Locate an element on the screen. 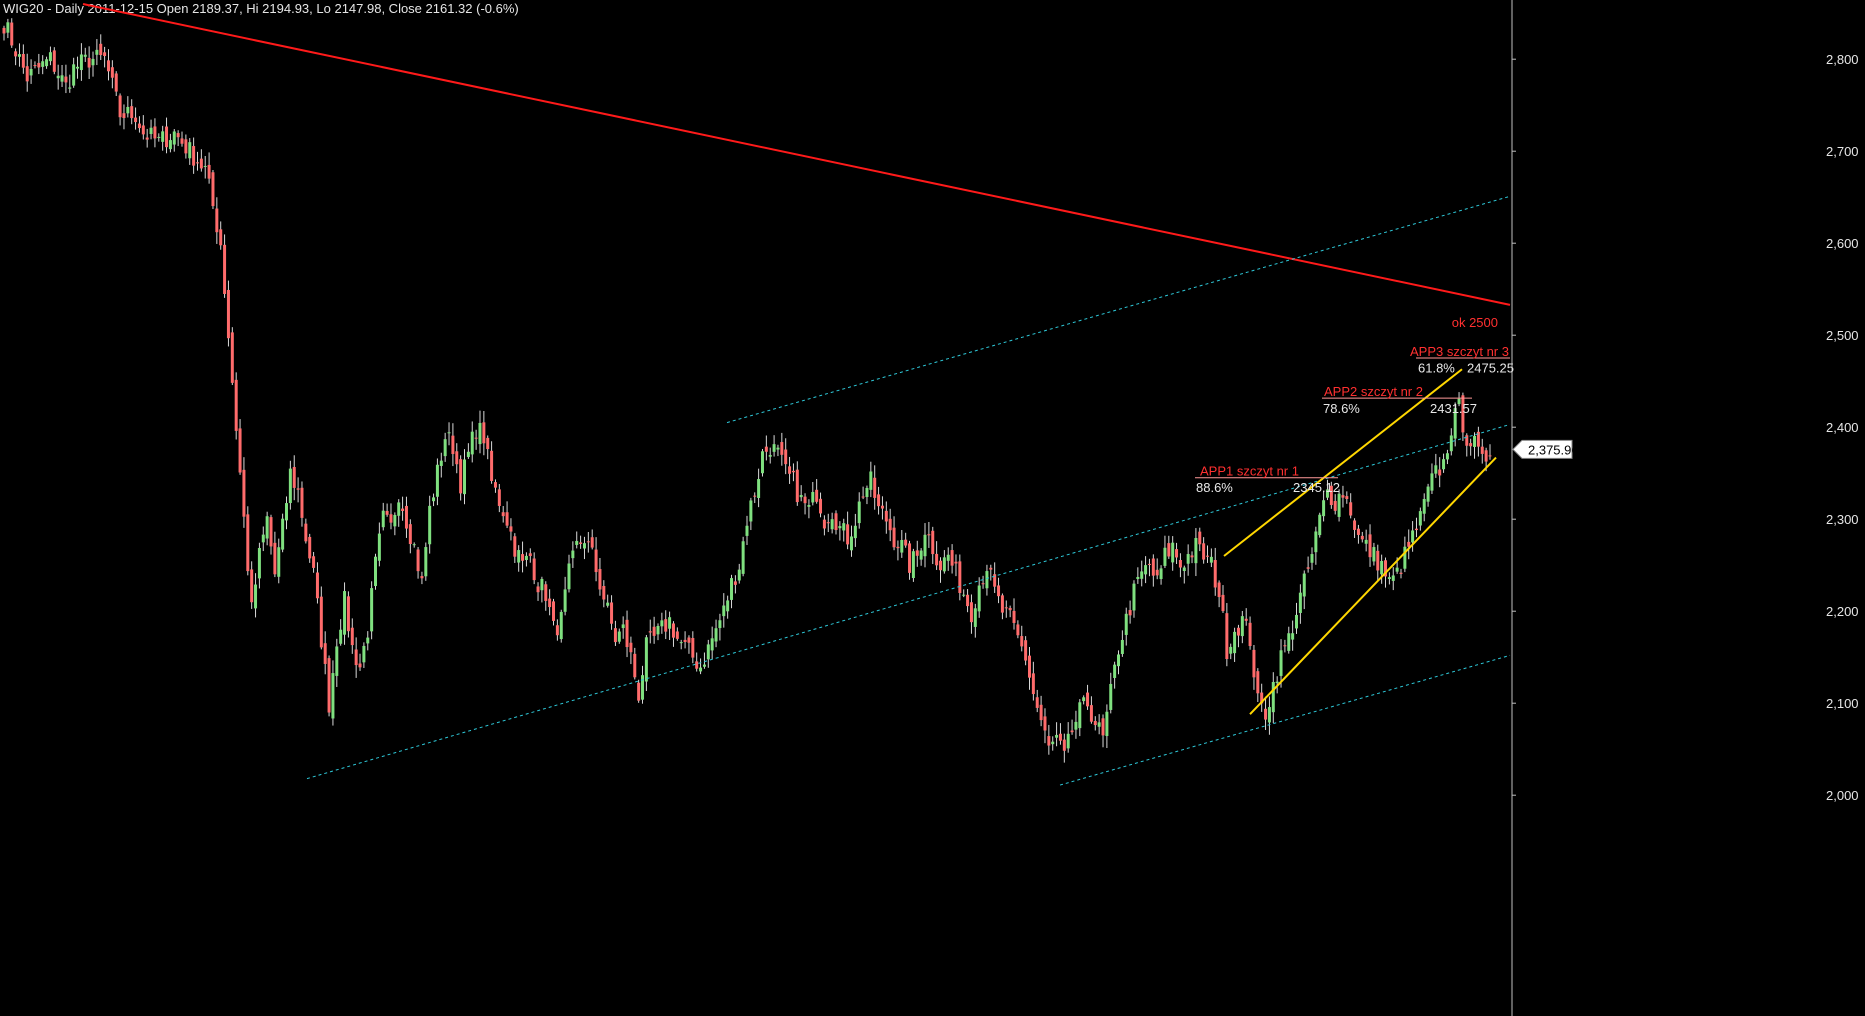 The image size is (1865, 1016). y-tick-label: 2,700 is located at coordinates (1842, 151).